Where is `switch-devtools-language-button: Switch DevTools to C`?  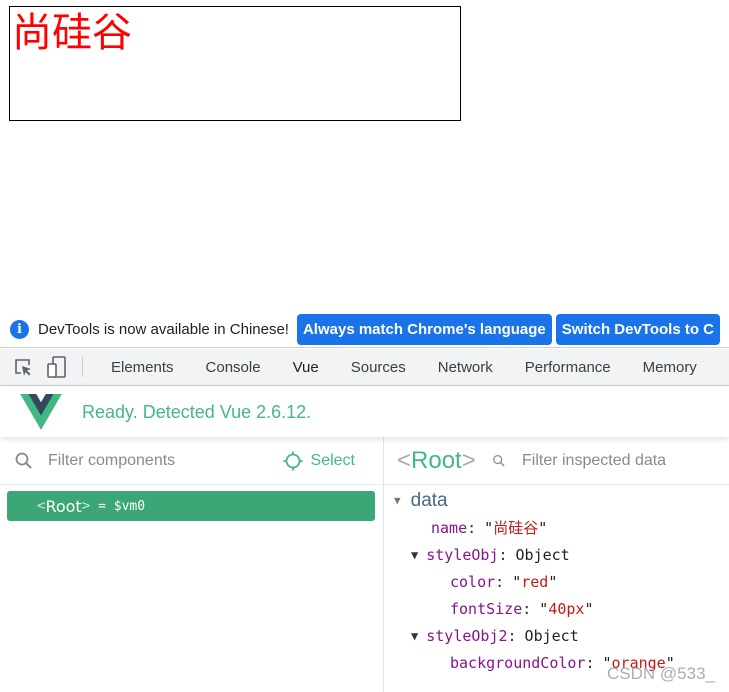 switch-devtools-language-button: Switch DevTools to C is located at coordinates (638, 329).